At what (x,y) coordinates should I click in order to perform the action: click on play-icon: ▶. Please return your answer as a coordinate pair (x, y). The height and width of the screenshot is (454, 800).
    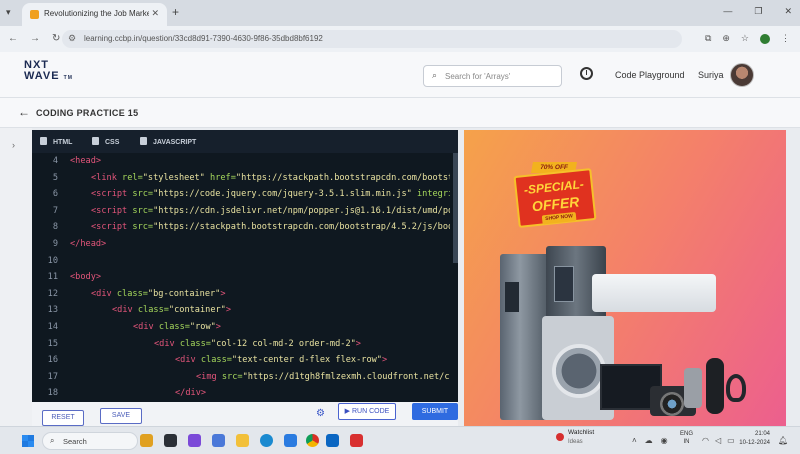
    Looking at the image, I should click on (348, 411).